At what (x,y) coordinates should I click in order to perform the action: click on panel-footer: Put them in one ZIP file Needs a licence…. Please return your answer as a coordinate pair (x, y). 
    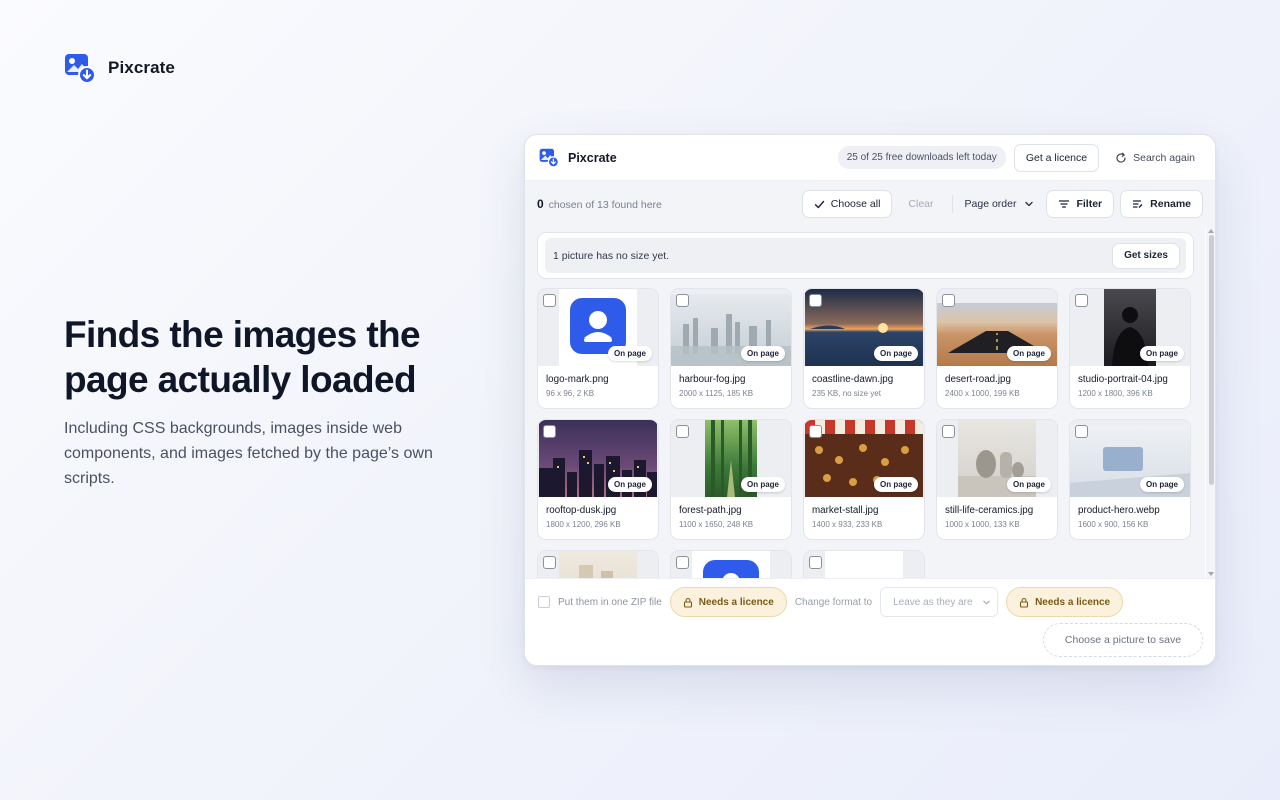
    Looking at the image, I should click on (870, 621).